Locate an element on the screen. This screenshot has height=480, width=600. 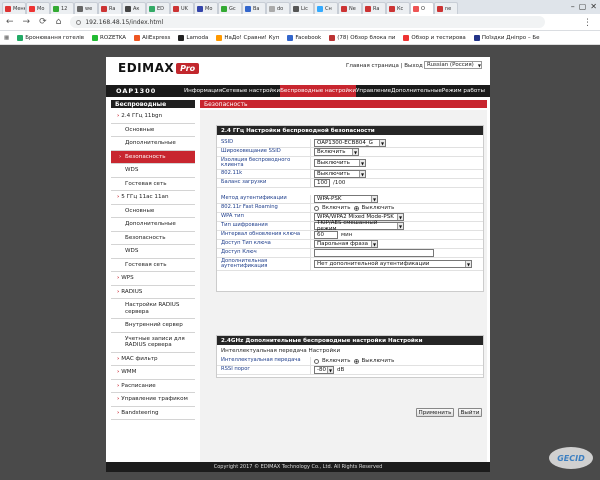
key-input is located at coordinates (374, 253).